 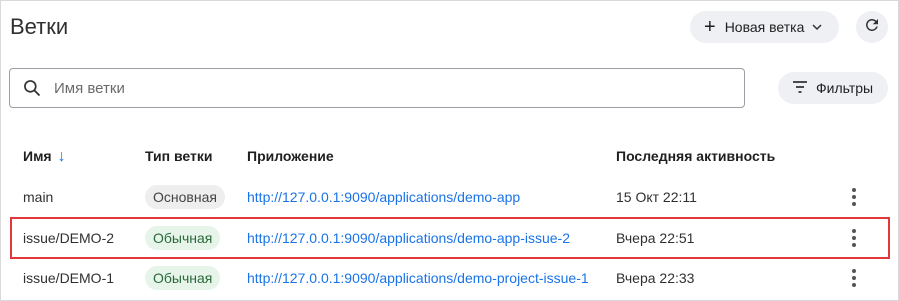 What do you see at coordinates (38, 197) in the screenshot?
I see `branch-name: main` at bounding box center [38, 197].